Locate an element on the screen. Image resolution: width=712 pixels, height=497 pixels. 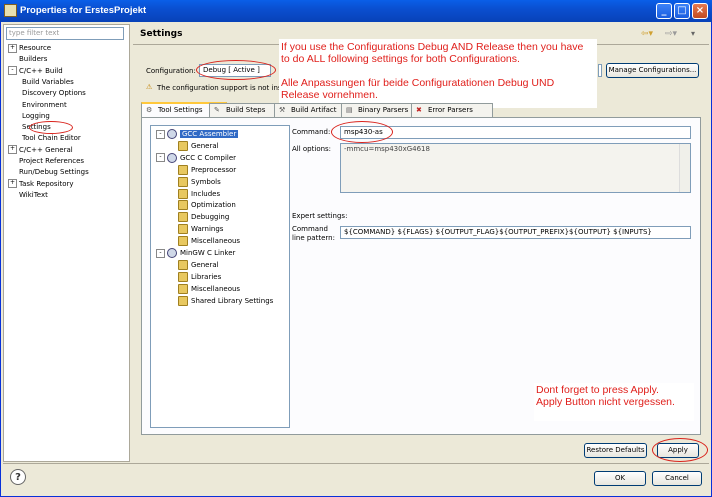
tab-label: Error Parsers is located at coordinates (450, 110).